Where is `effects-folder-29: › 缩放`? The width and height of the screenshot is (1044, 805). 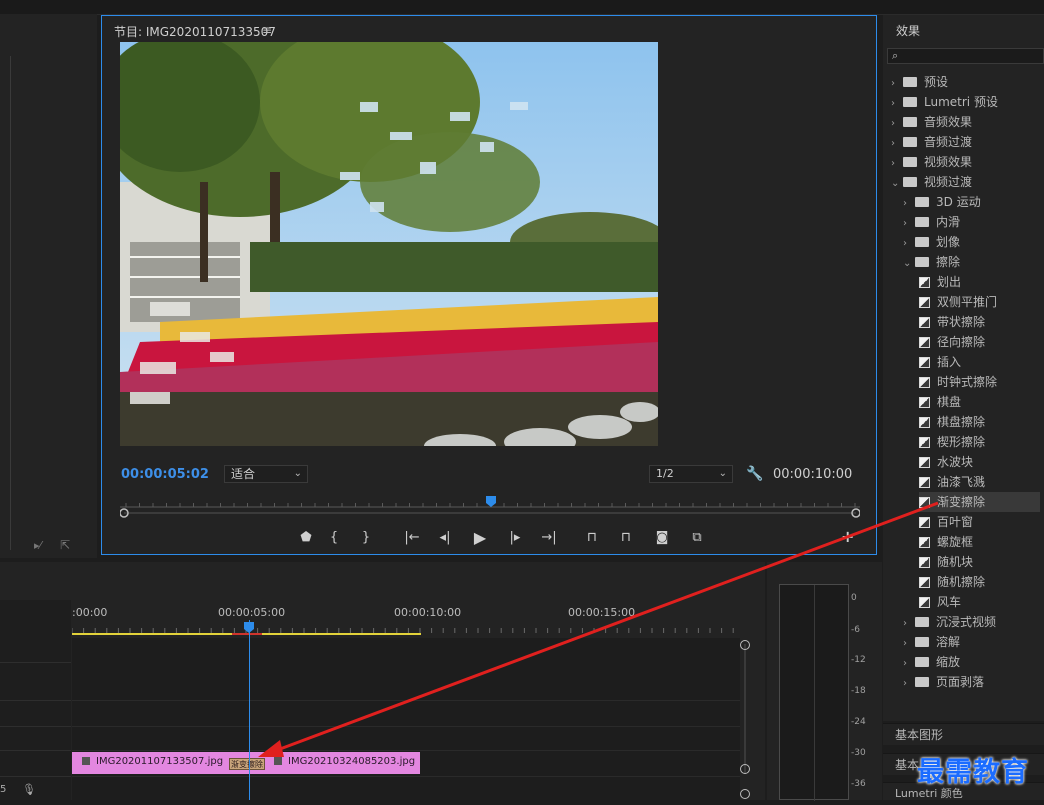
effects-folder-29: › 缩放 is located at coordinates (971, 662).